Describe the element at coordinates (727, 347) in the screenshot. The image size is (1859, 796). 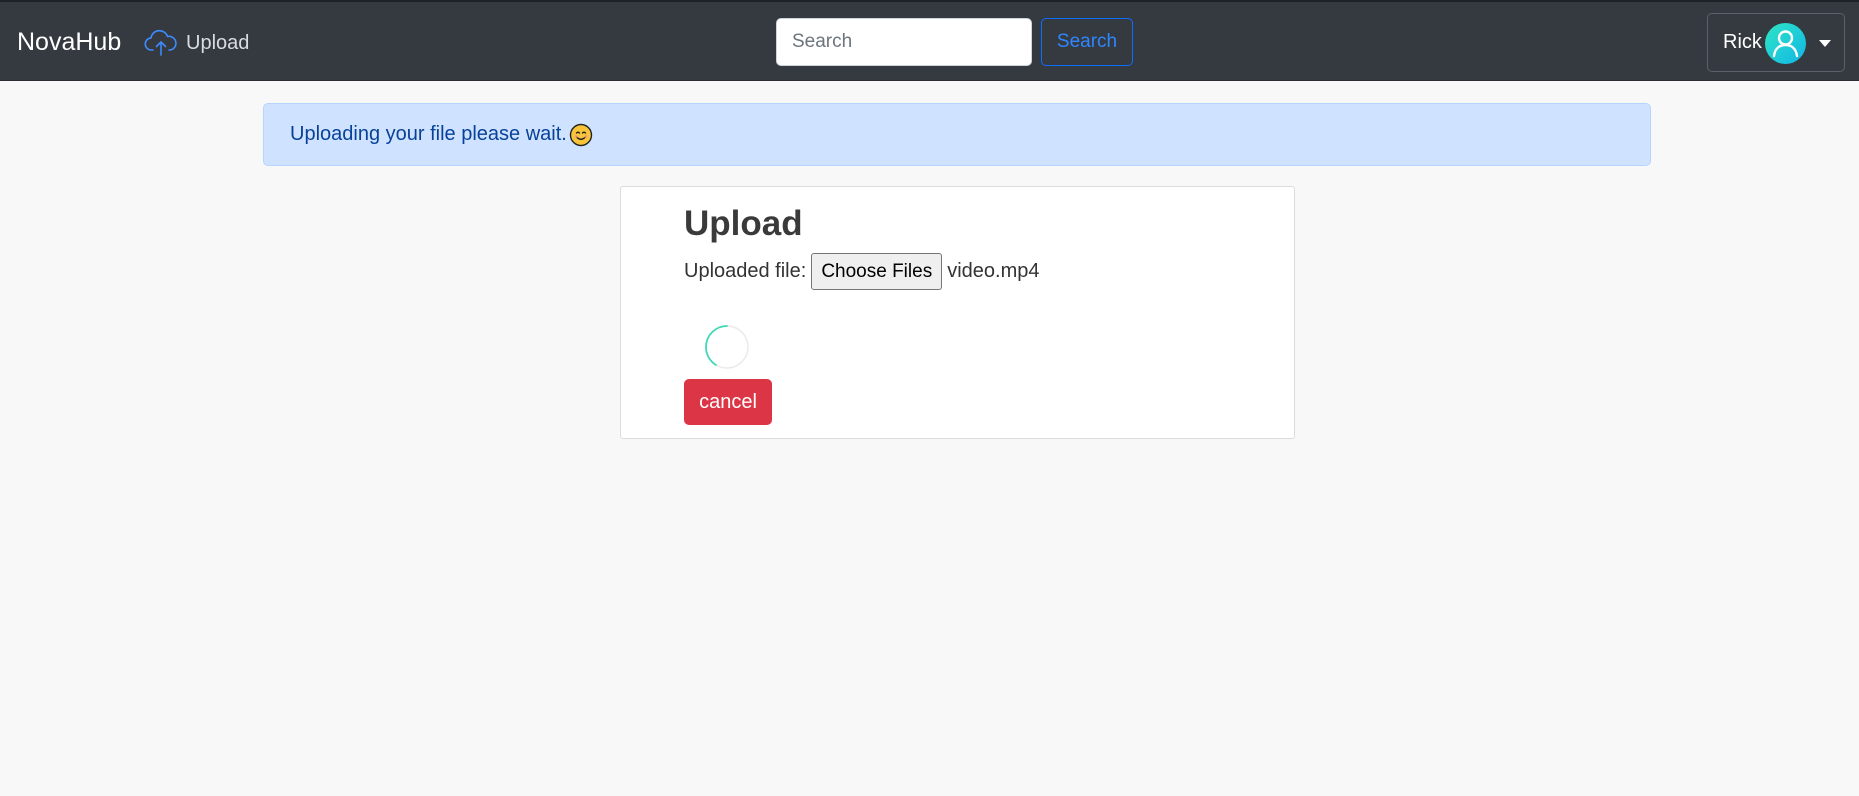
I see `loading-spinner-icon` at that location.